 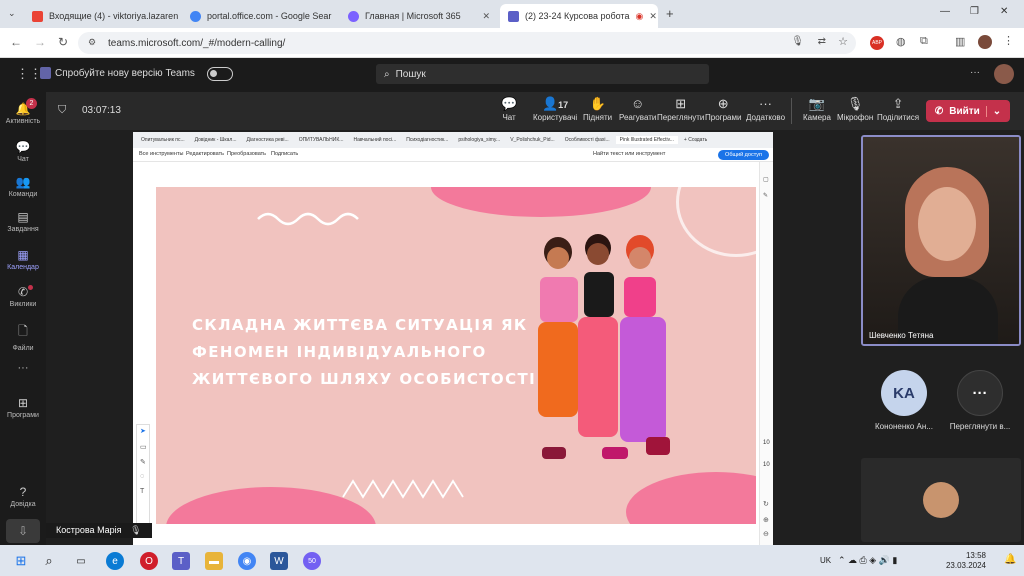 What do you see at coordinates (898, 109) in the screenshot?
I see `share-button: ⇪ Поділитися` at bounding box center [898, 109].